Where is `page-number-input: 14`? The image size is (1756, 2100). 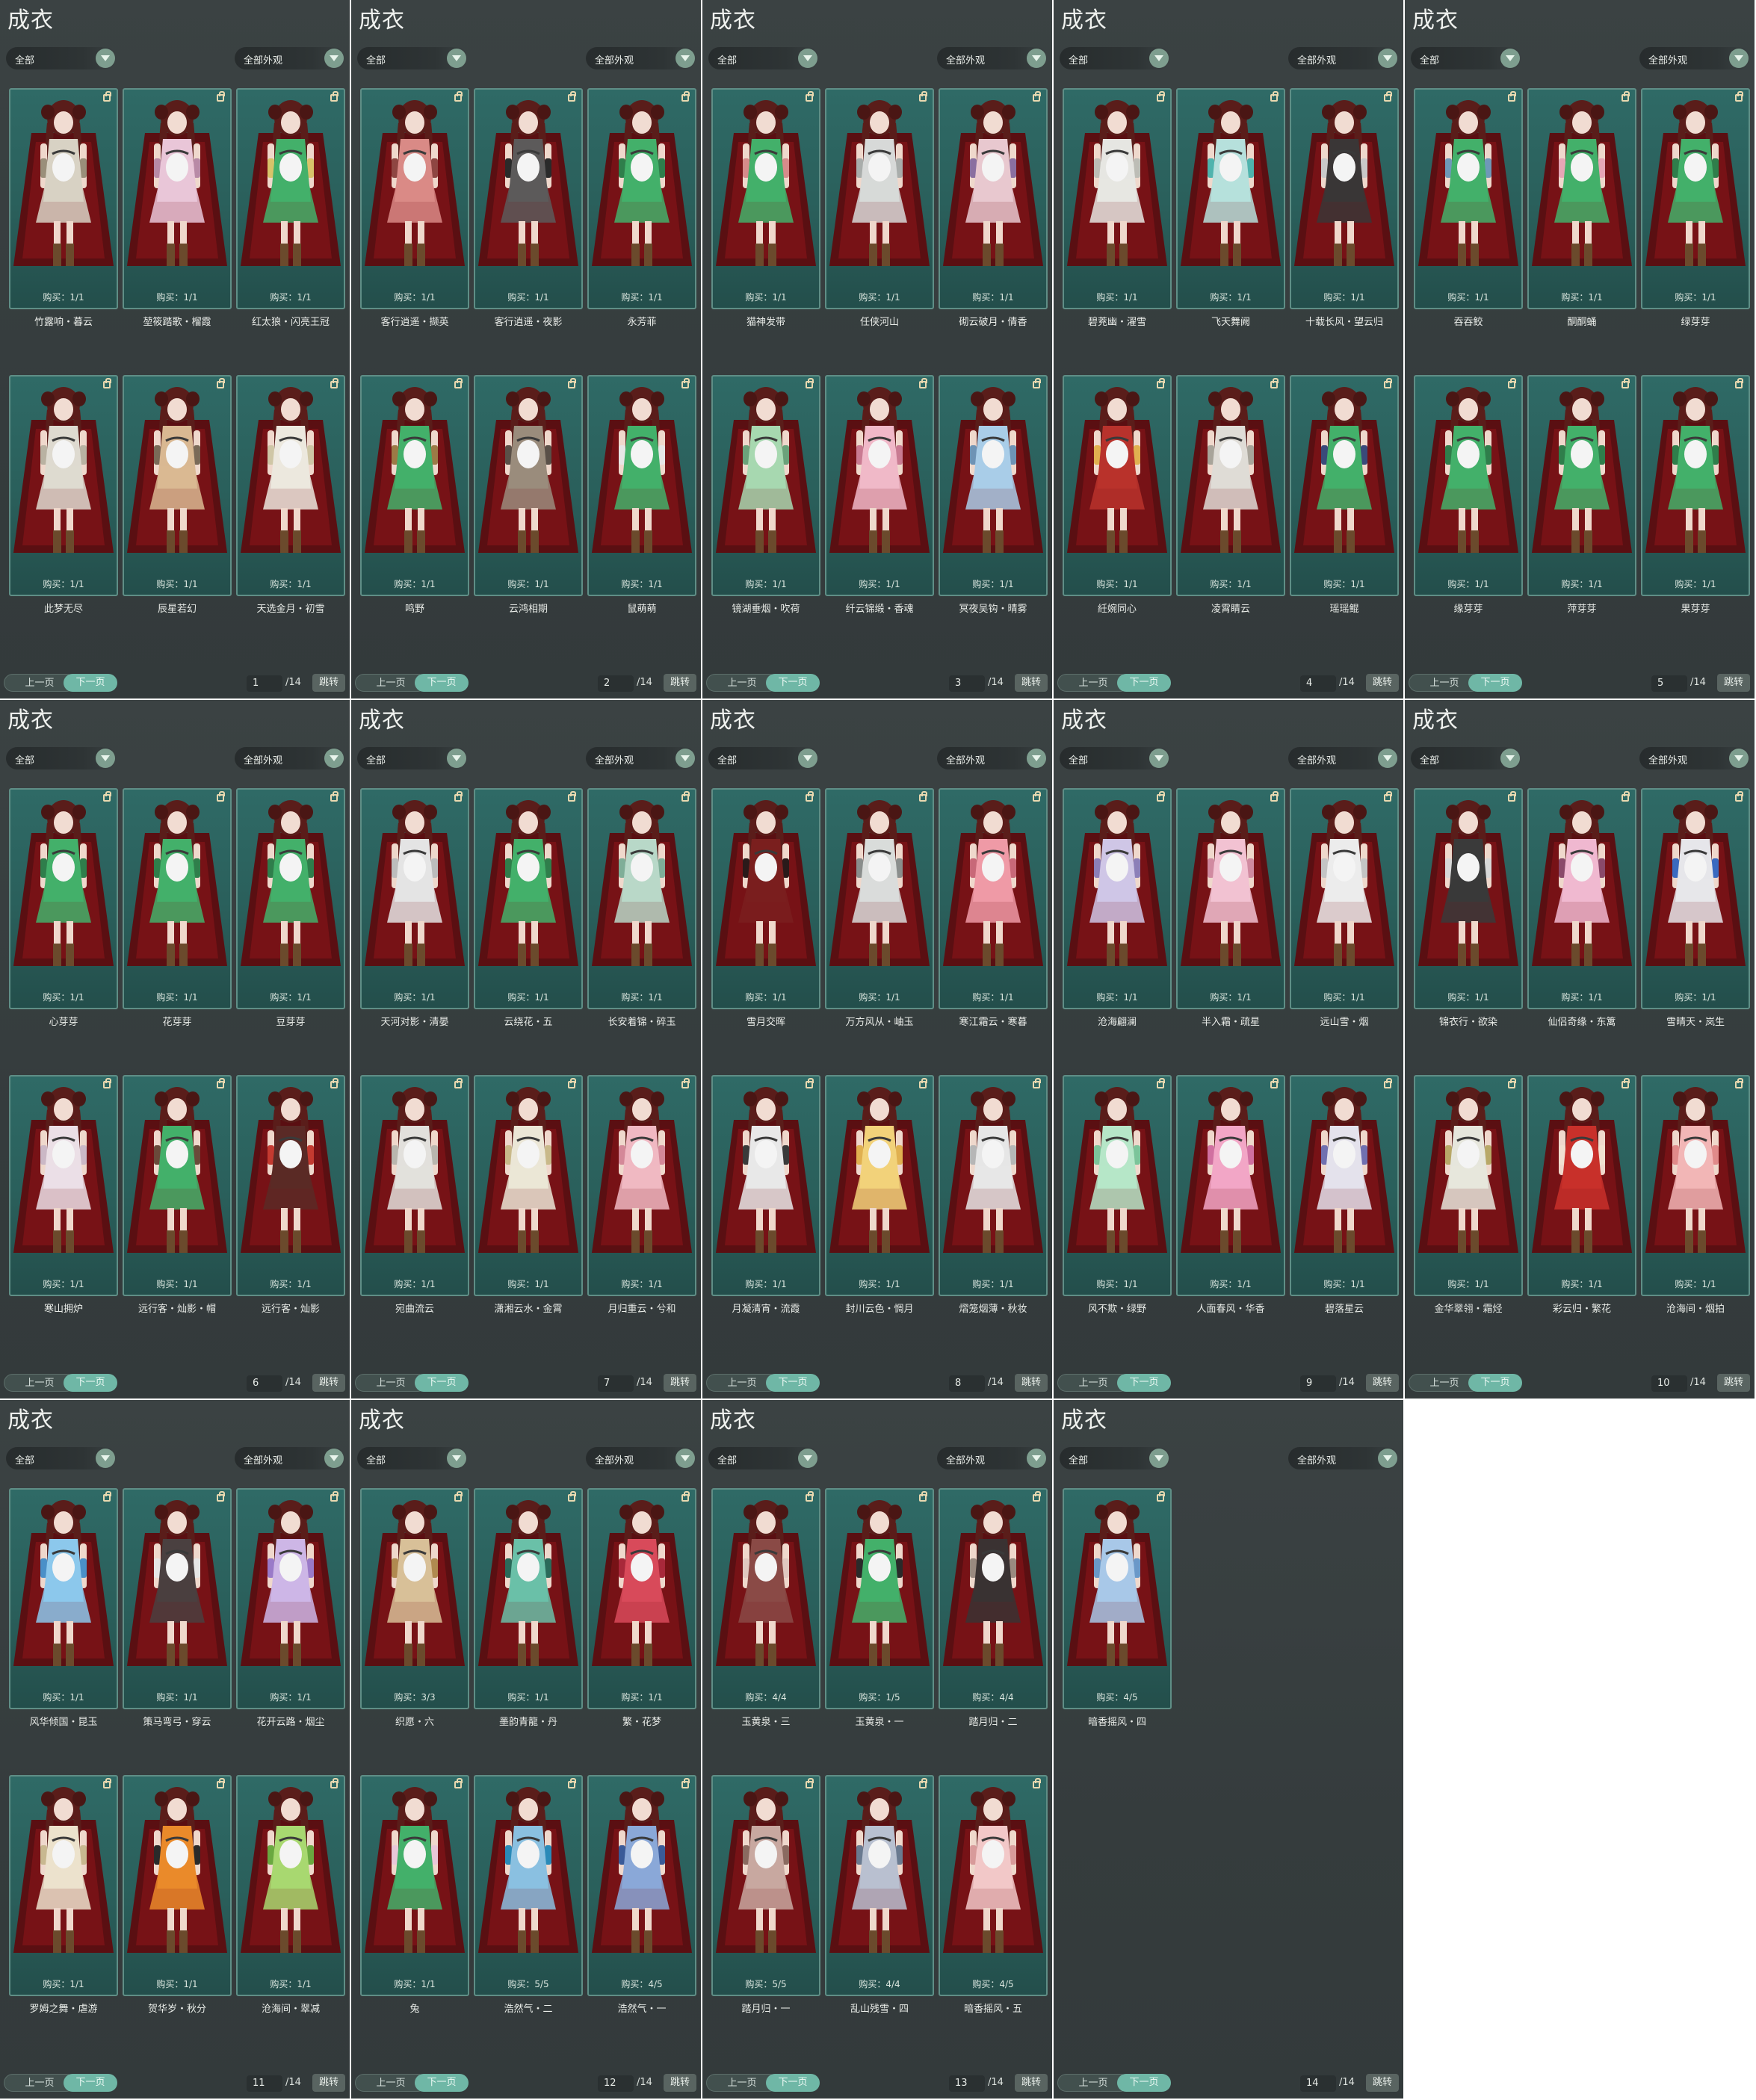
page-number-input: 14 is located at coordinates (1318, 2083).